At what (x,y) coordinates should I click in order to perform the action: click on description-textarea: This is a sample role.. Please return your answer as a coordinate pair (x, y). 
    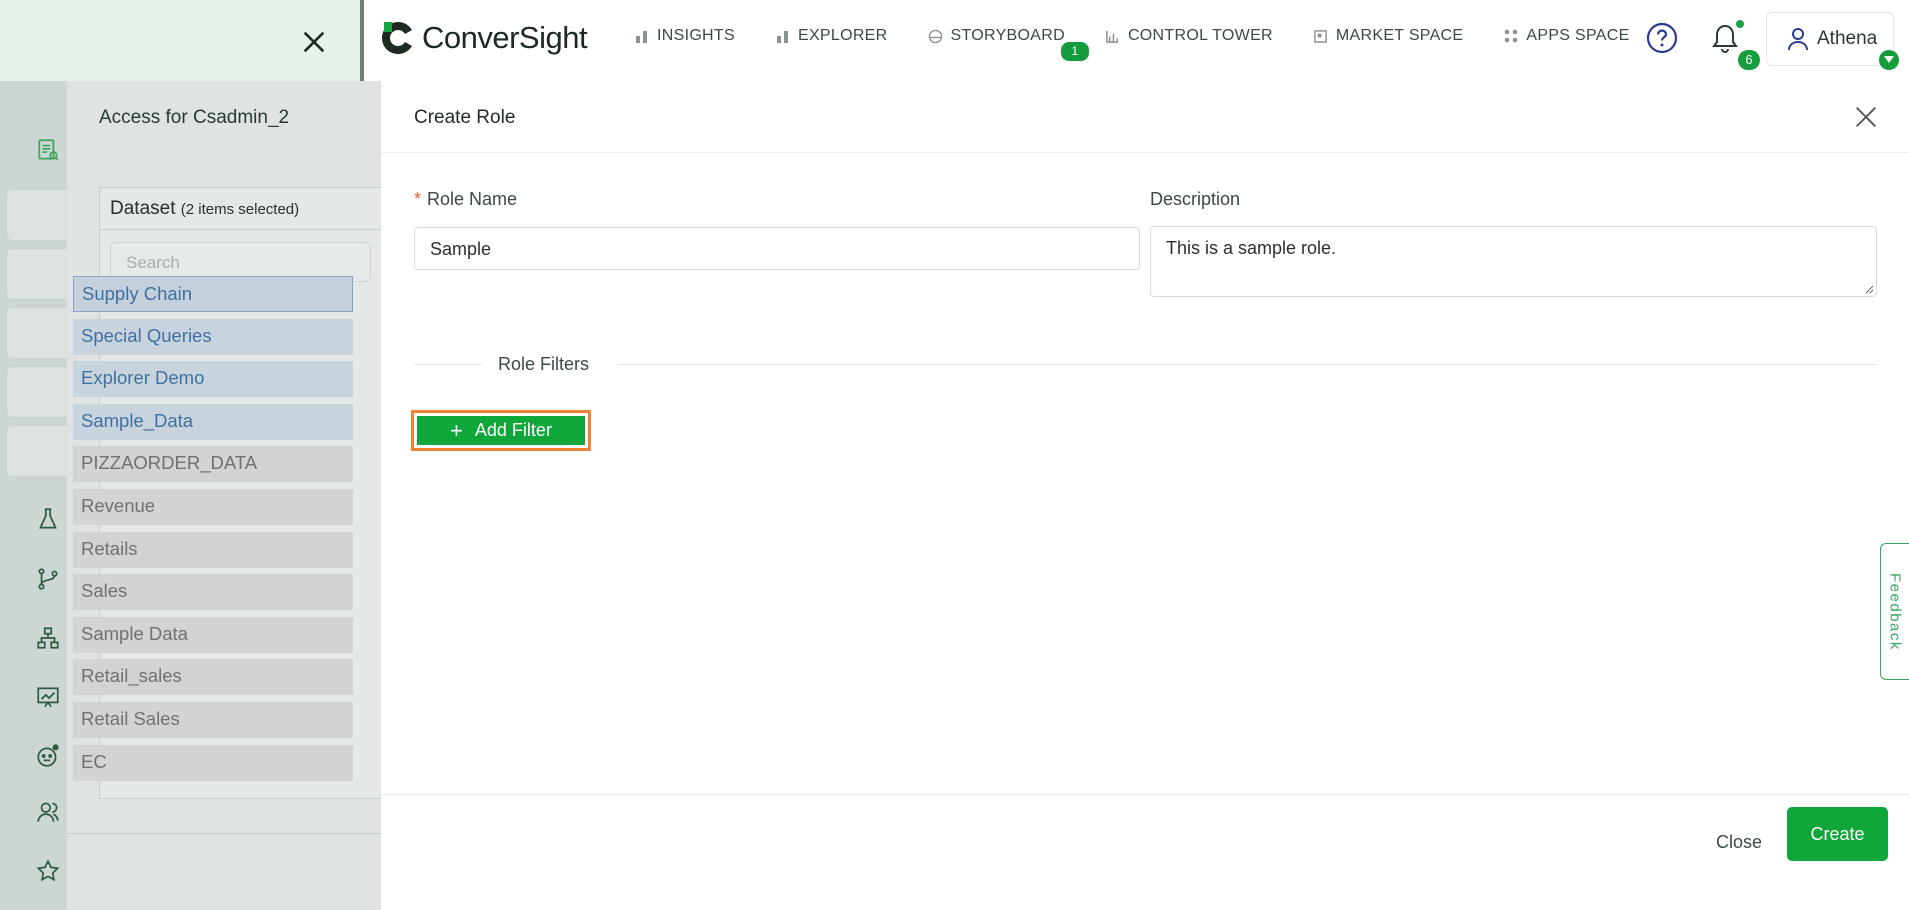
    Looking at the image, I should click on (1513, 261).